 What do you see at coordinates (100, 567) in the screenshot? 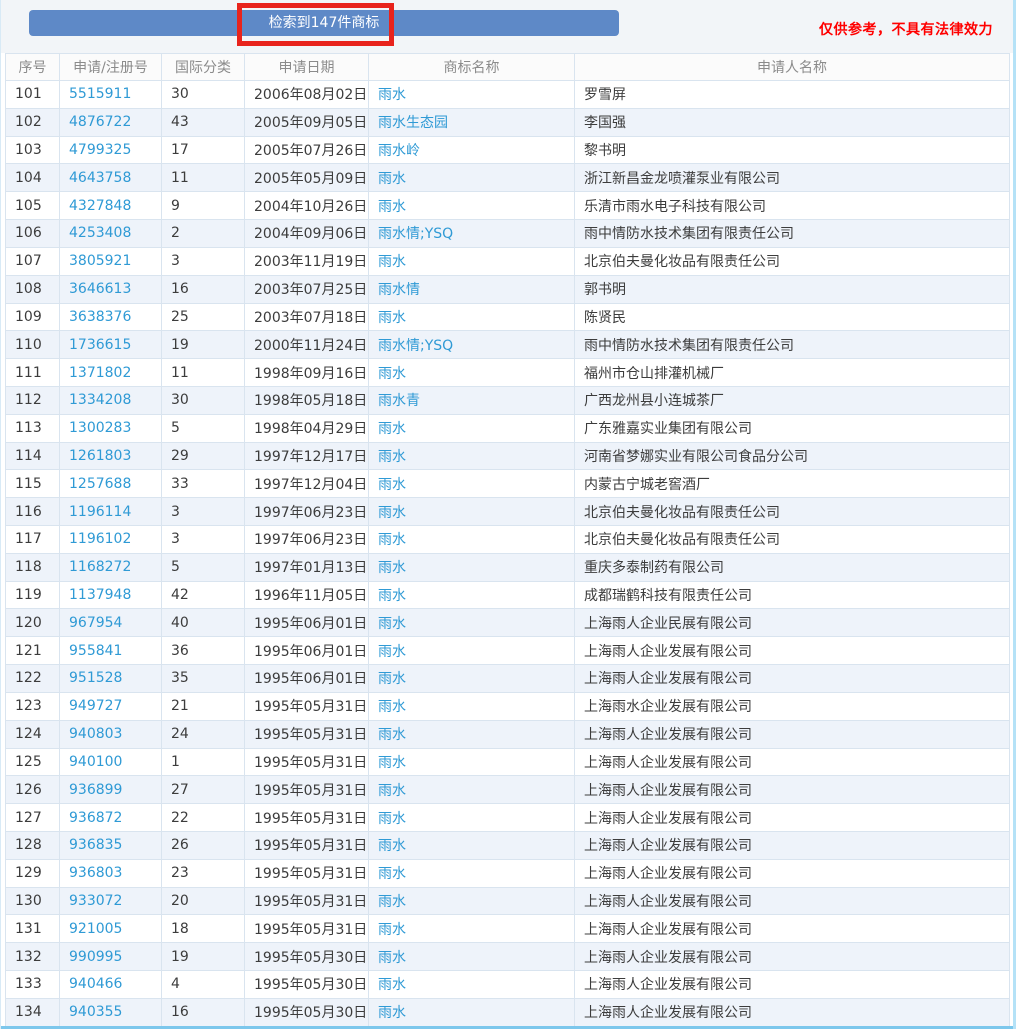
I see `registration-number-link: 1168272` at bounding box center [100, 567].